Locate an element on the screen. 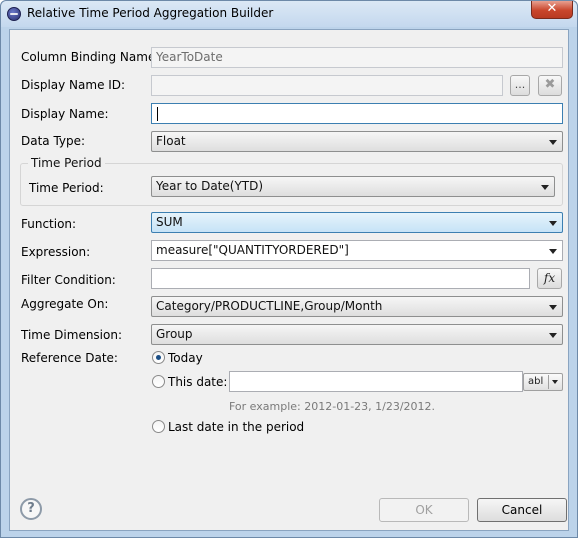 The width and height of the screenshot is (578, 538). function-select: SUM is located at coordinates (357, 222).